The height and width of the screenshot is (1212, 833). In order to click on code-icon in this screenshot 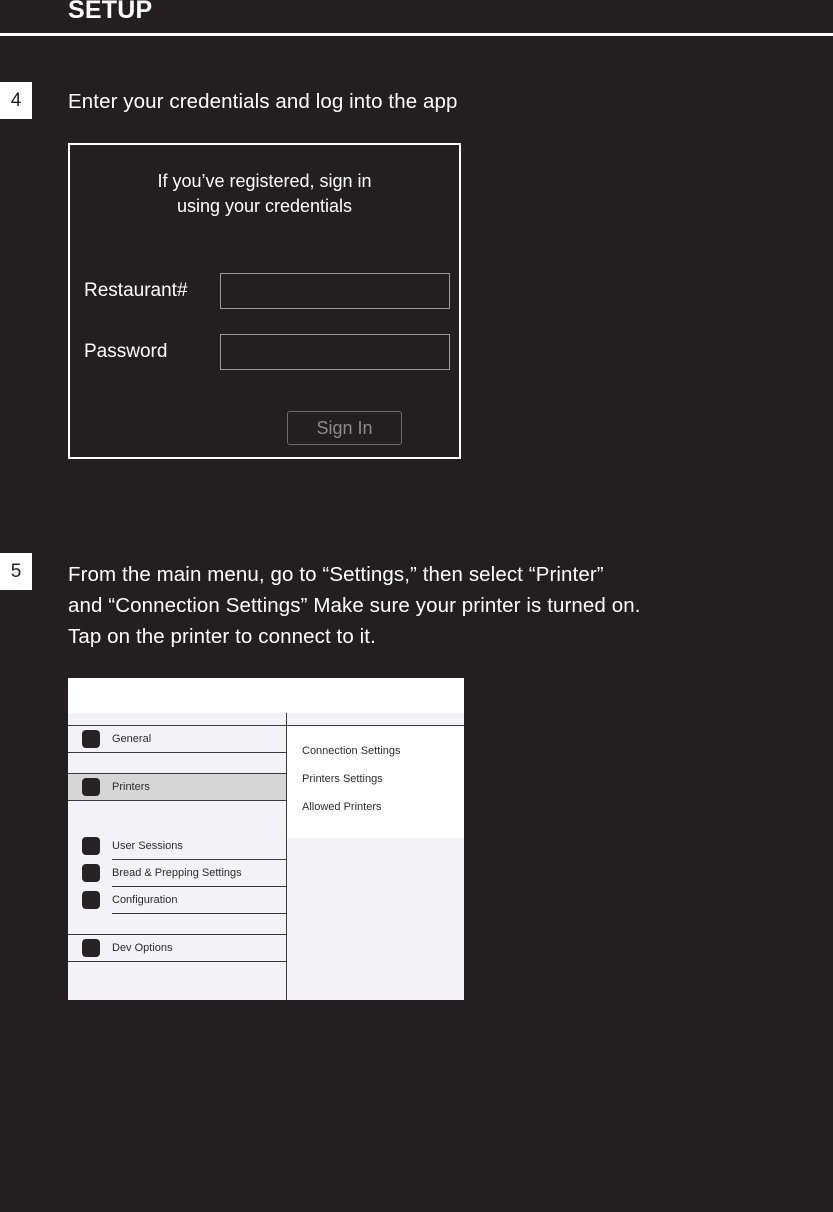, I will do `click(91, 948)`.